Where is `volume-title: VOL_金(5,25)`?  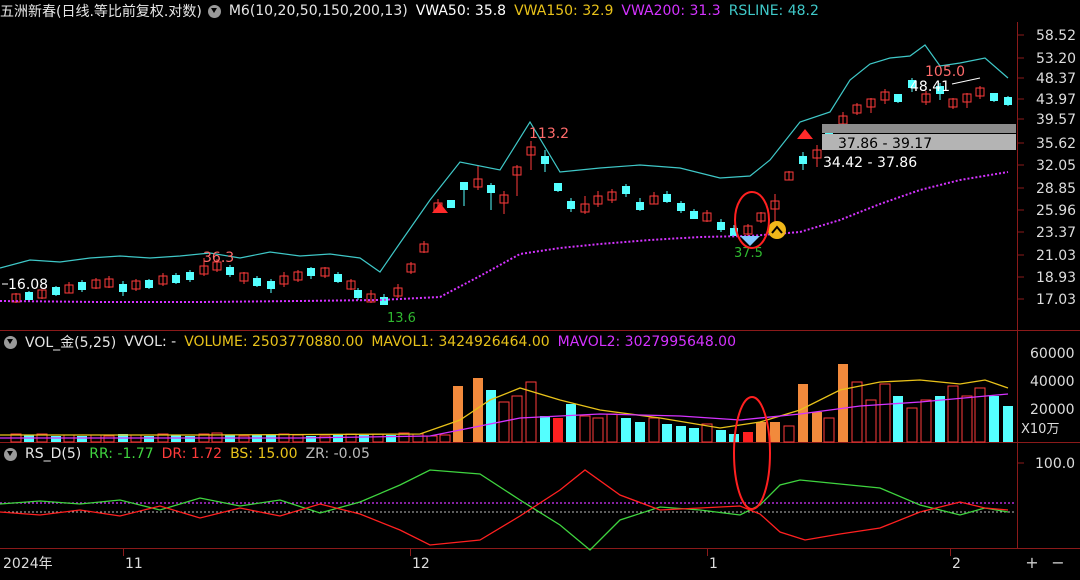 volume-title: VOL_金(5,25) is located at coordinates (70, 342).